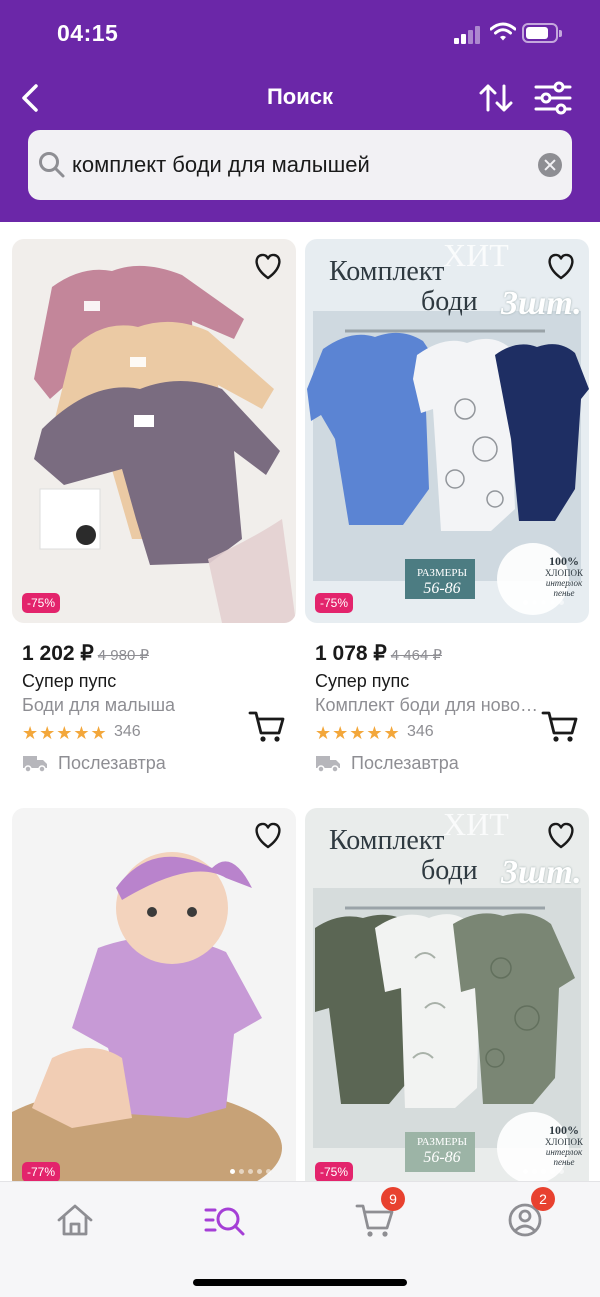 The image size is (600, 1297). I want to click on wifi-icon, so click(503, 31).